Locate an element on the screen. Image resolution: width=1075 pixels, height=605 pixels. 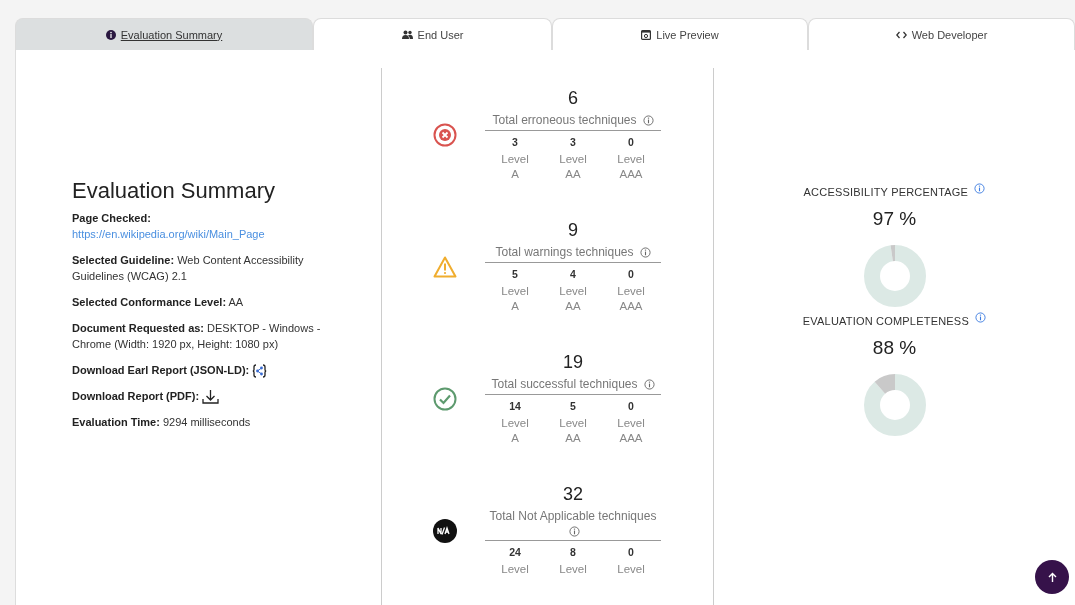
page-checked: Page Checked: https://en.wikipedia.org/wiki/Main_Page is located at coordinates (212, 225).